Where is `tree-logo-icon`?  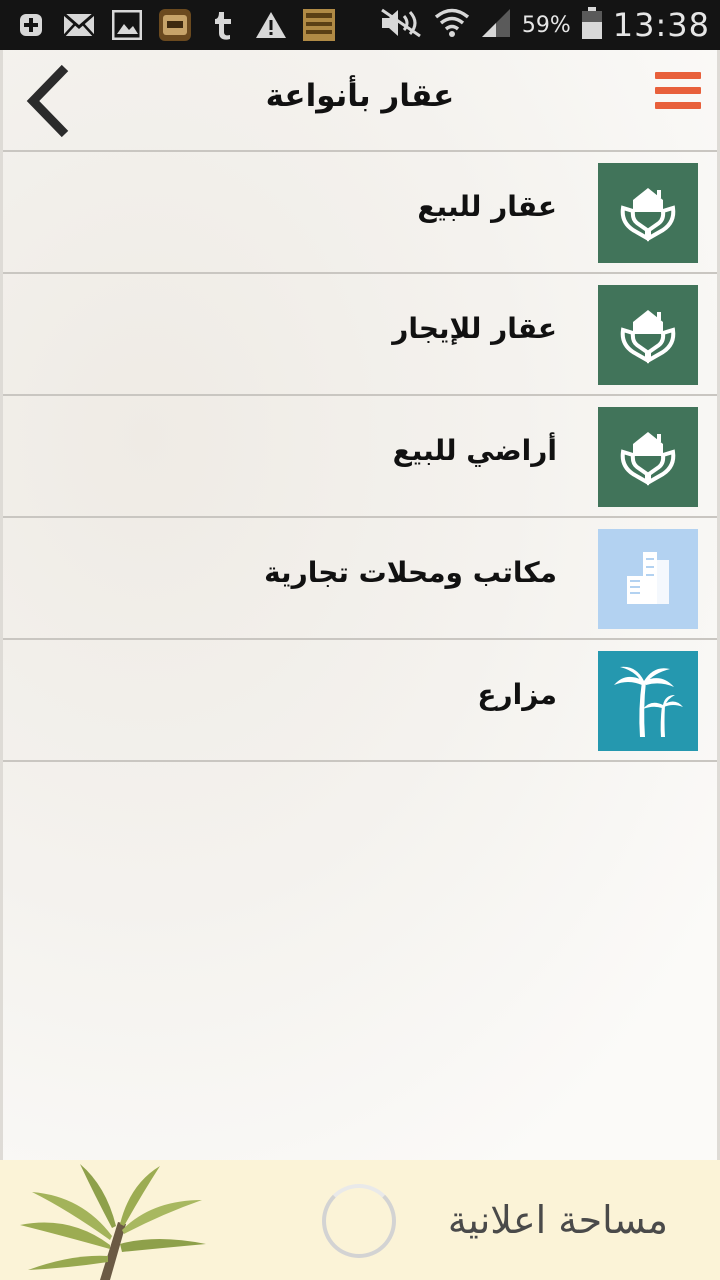
tree-logo-icon is located at coordinates (113, 1222).